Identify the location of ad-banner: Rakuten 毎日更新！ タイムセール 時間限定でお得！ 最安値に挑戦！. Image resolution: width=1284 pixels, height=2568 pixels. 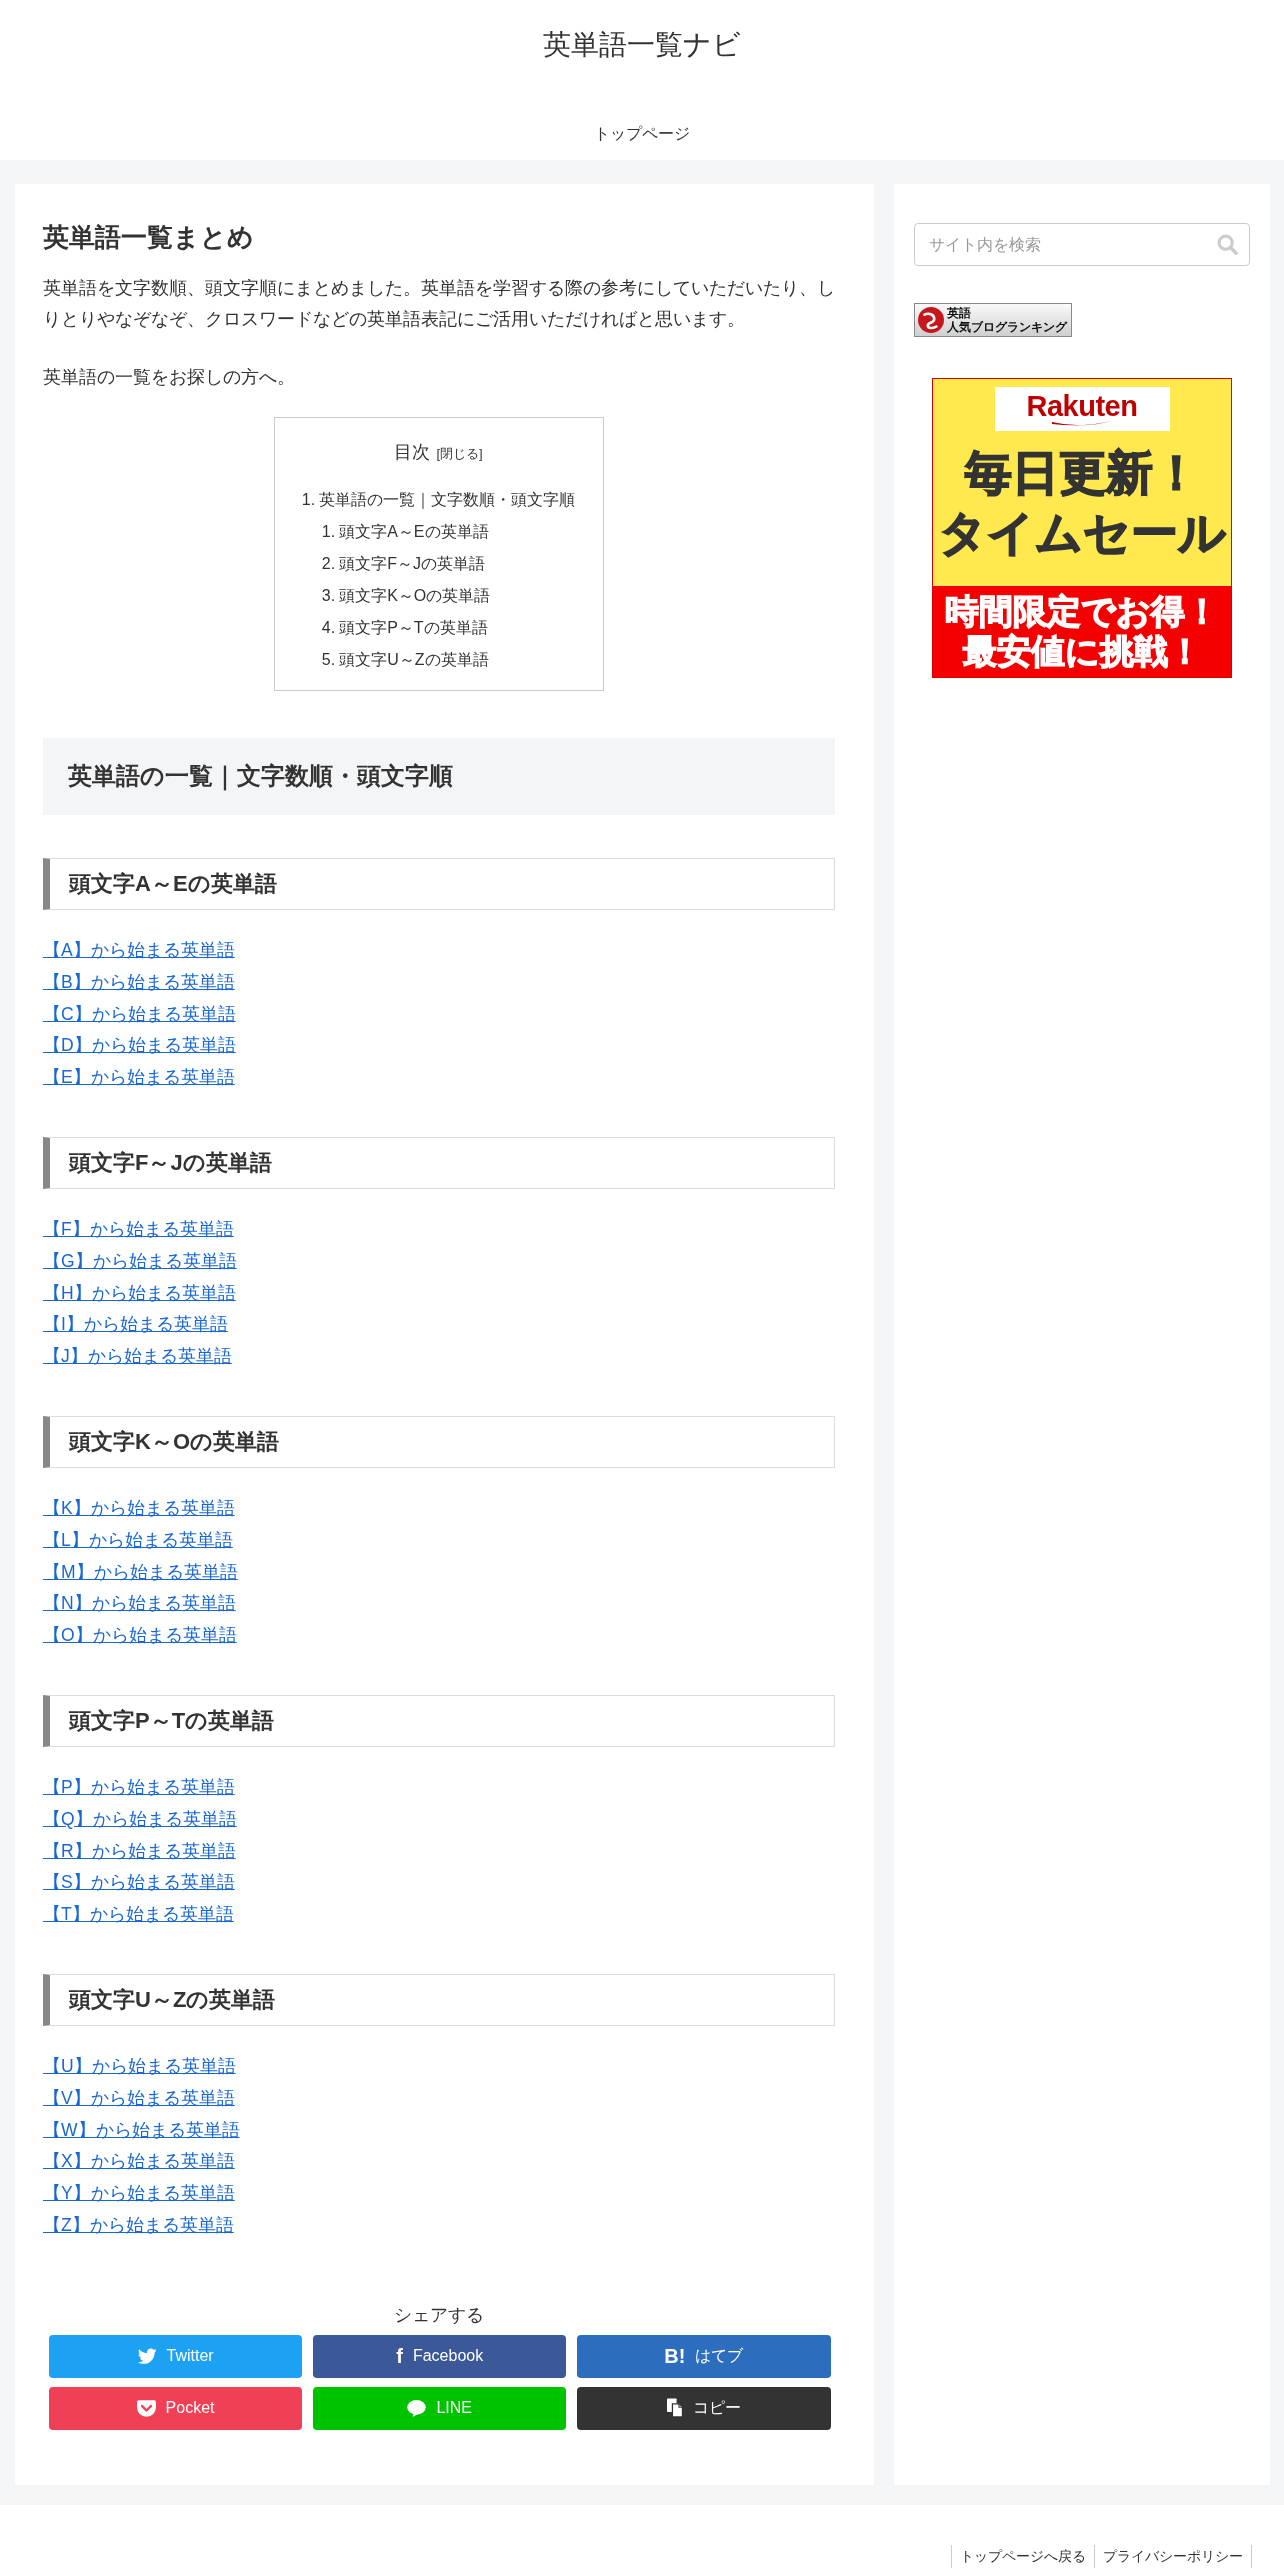
(1082, 528).